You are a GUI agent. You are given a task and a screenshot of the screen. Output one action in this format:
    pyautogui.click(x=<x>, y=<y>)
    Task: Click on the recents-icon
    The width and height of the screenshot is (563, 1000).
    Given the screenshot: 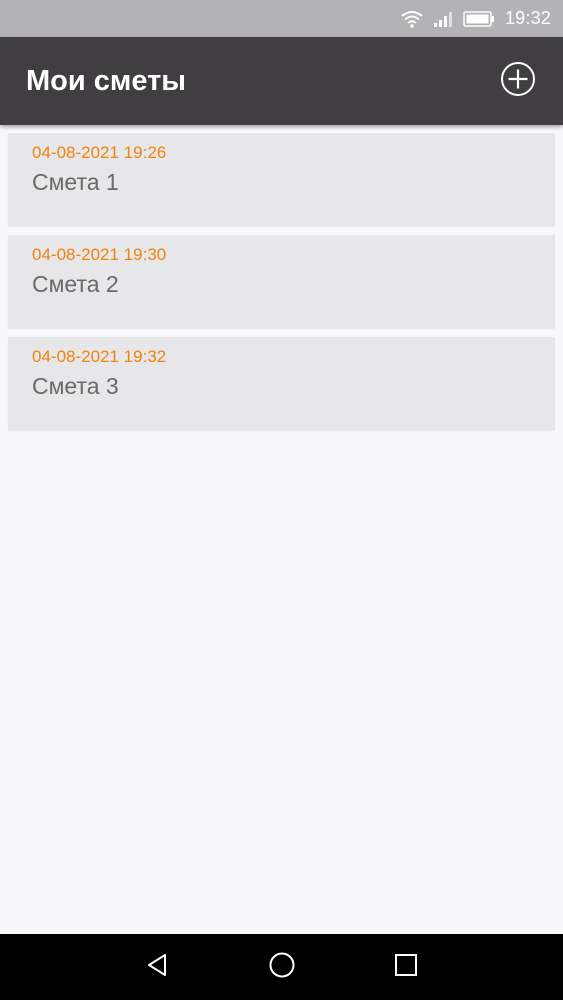 What is the action you would take?
    pyautogui.click(x=406, y=967)
    